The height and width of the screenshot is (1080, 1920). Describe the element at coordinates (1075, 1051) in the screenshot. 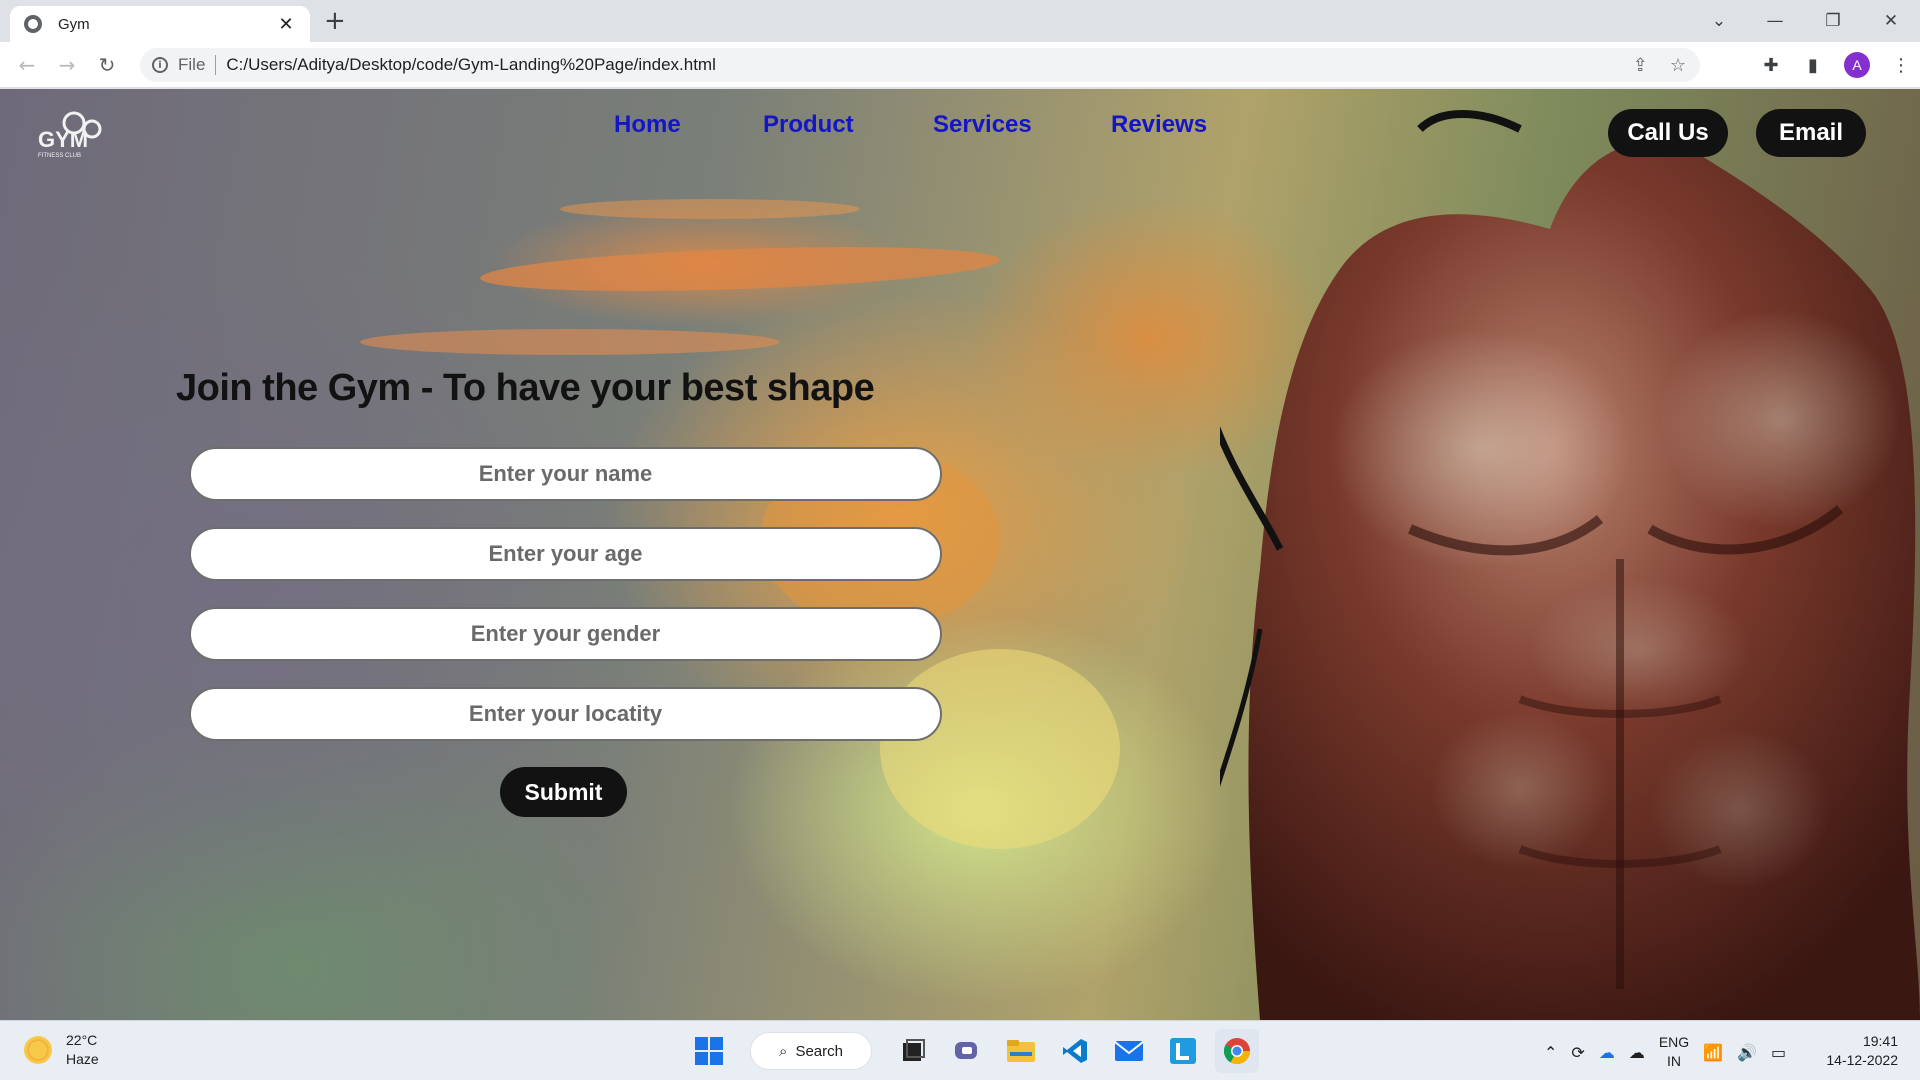

I see `vscode-icon` at that location.